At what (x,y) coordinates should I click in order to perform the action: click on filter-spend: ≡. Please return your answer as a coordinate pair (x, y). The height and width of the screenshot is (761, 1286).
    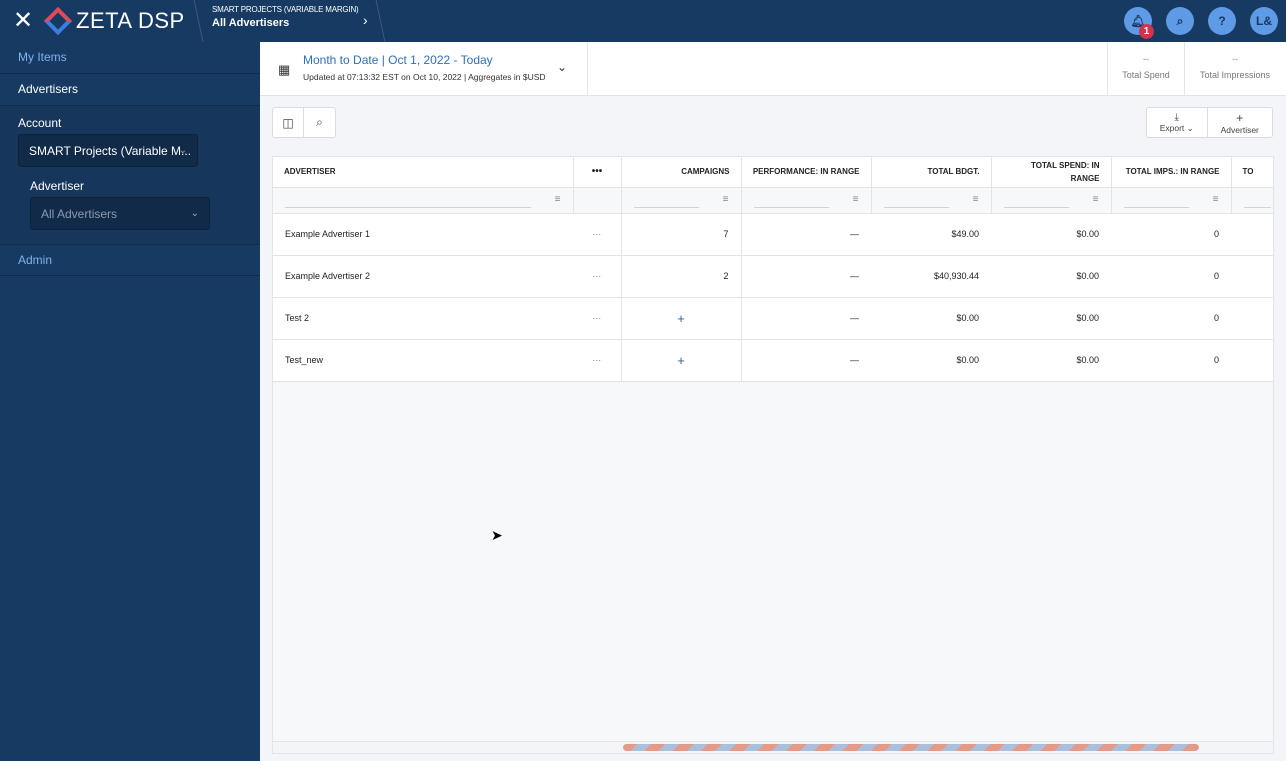
    Looking at the image, I should click on (1051, 200).